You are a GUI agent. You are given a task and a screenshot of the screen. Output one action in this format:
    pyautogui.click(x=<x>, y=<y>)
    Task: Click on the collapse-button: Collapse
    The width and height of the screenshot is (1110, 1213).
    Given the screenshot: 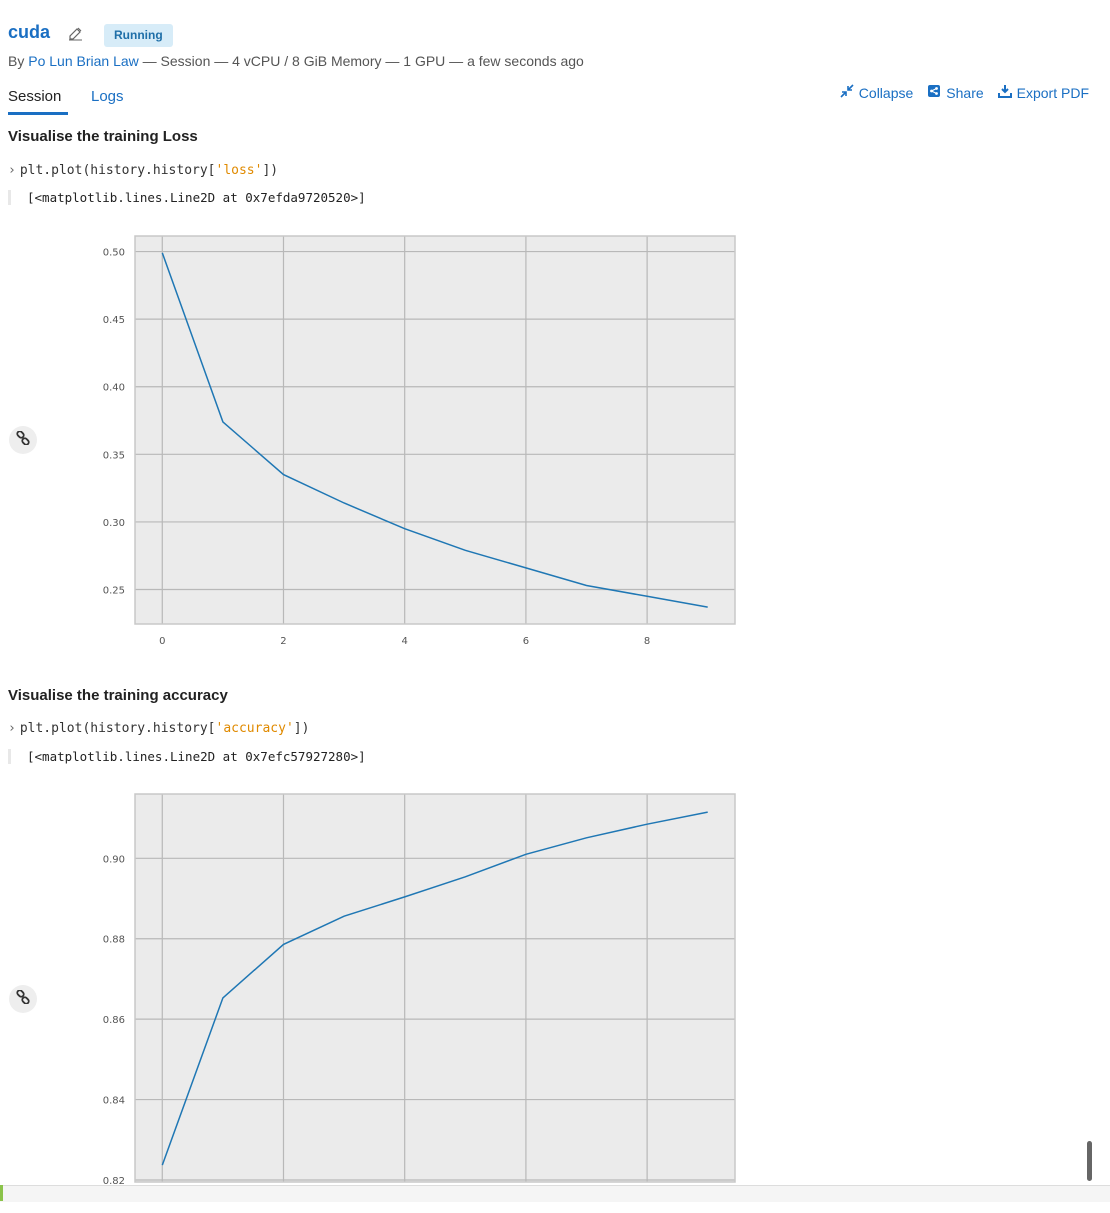 What is the action you would take?
    pyautogui.click(x=876, y=92)
    